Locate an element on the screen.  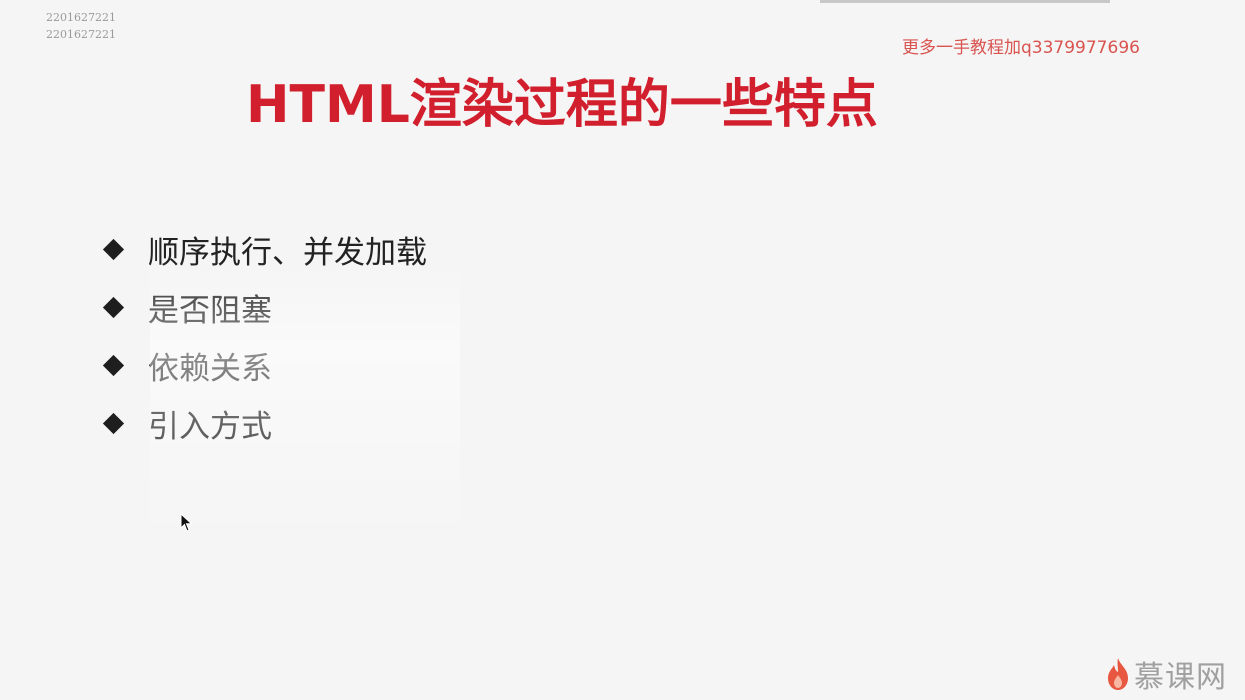
brand-logo-text: 慕课网 is located at coordinates (1180, 677).